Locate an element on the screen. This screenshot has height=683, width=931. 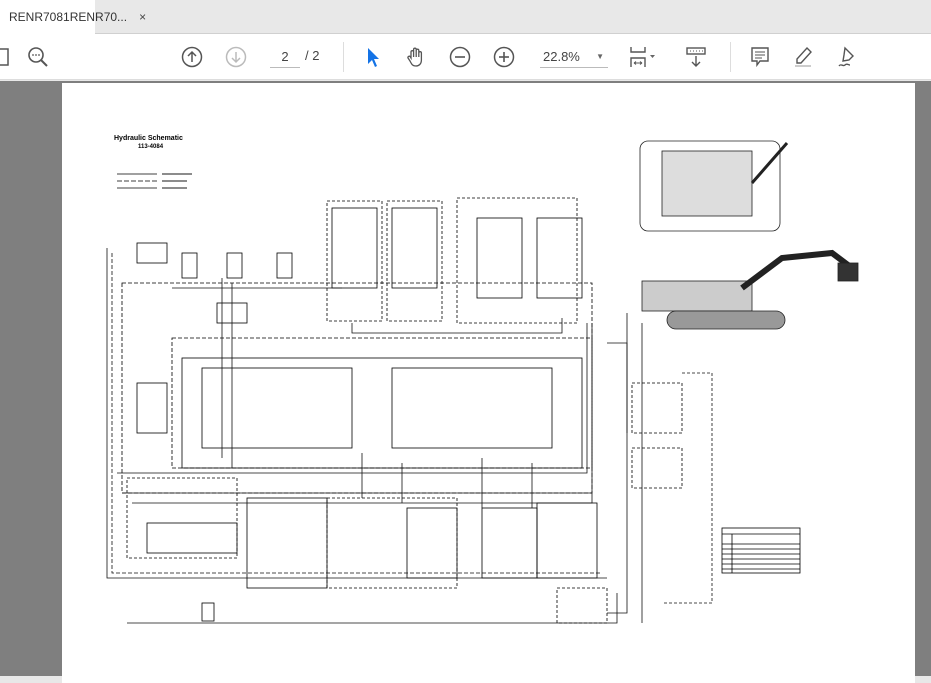
page-number-input is located at coordinates (285, 57).